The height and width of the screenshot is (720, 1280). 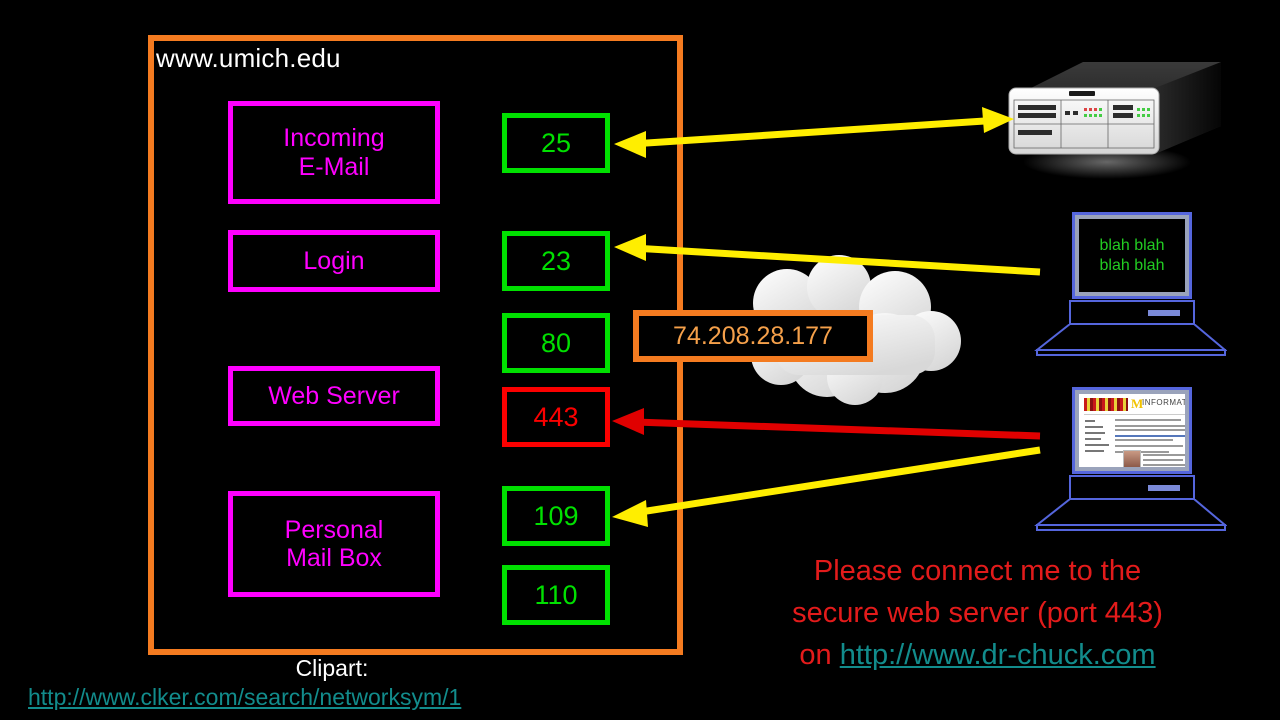 What do you see at coordinates (334, 138) in the screenshot?
I see `service-label-line: Incoming` at bounding box center [334, 138].